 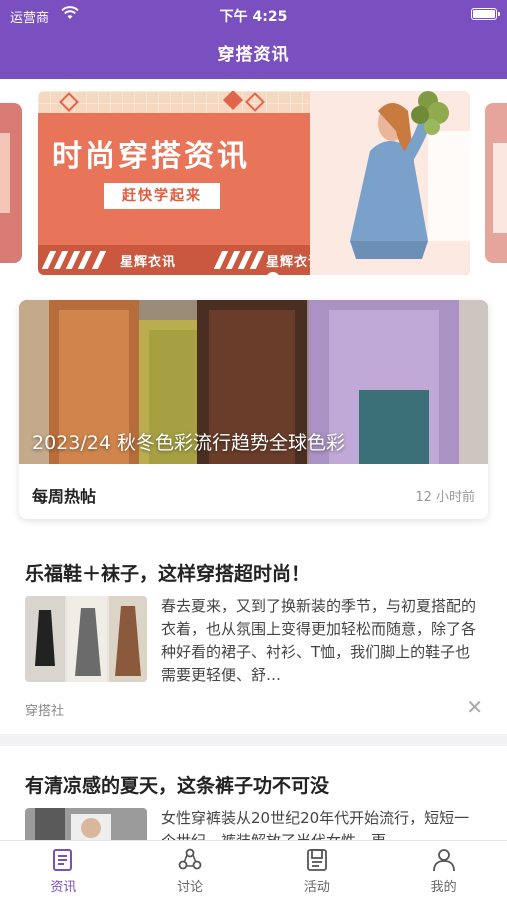 What do you see at coordinates (496, 183) in the screenshot?
I see `carousel-next-card` at bounding box center [496, 183].